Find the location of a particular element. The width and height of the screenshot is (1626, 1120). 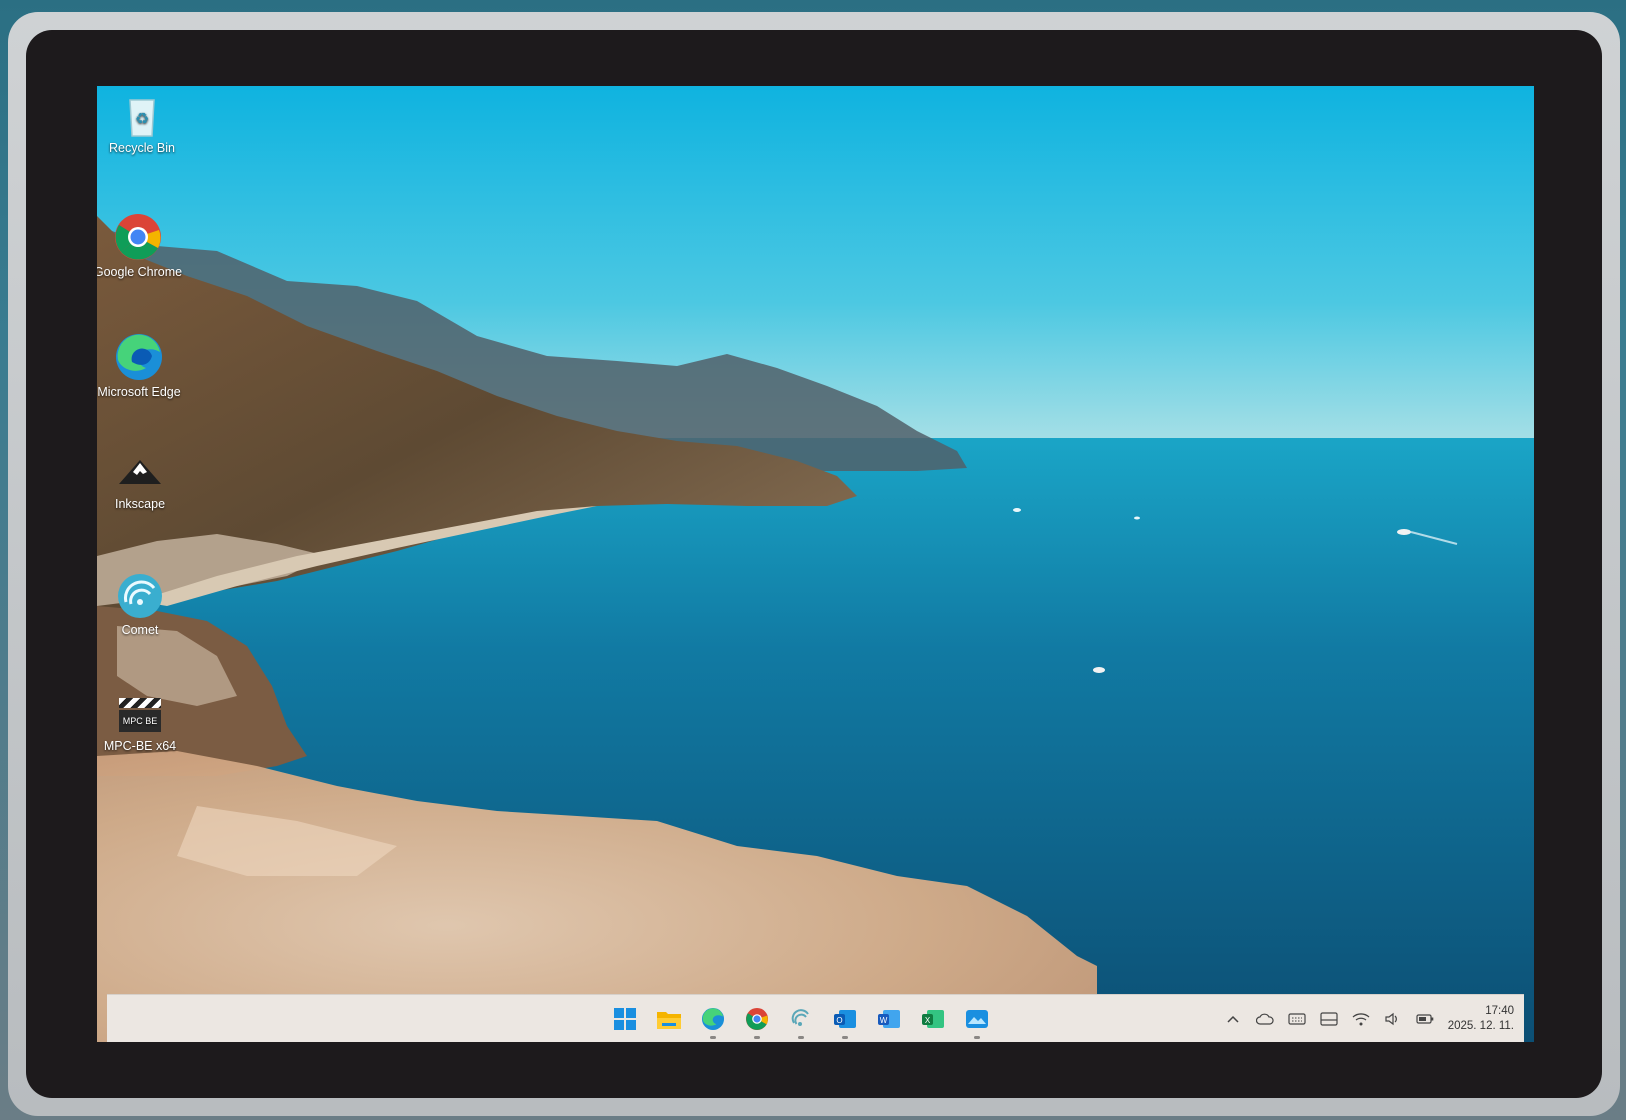

desktop-icon-label: Comet is located at coordinates (140, 630).